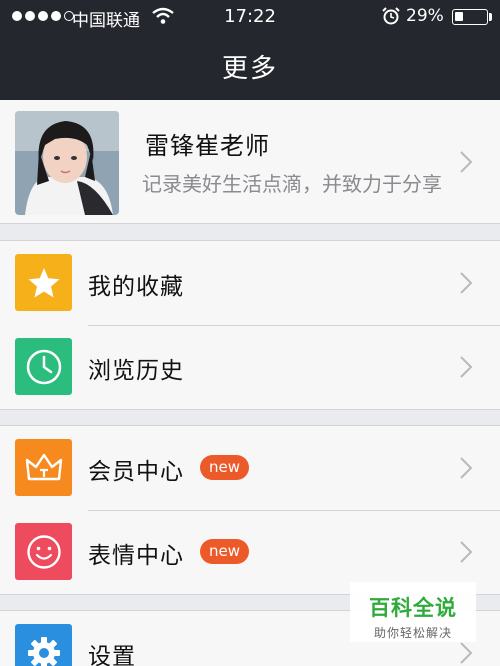 The width and height of the screenshot is (500, 666). I want to click on profile-description: 记录美好生活点滴，并致力于分享, so click(292, 184).